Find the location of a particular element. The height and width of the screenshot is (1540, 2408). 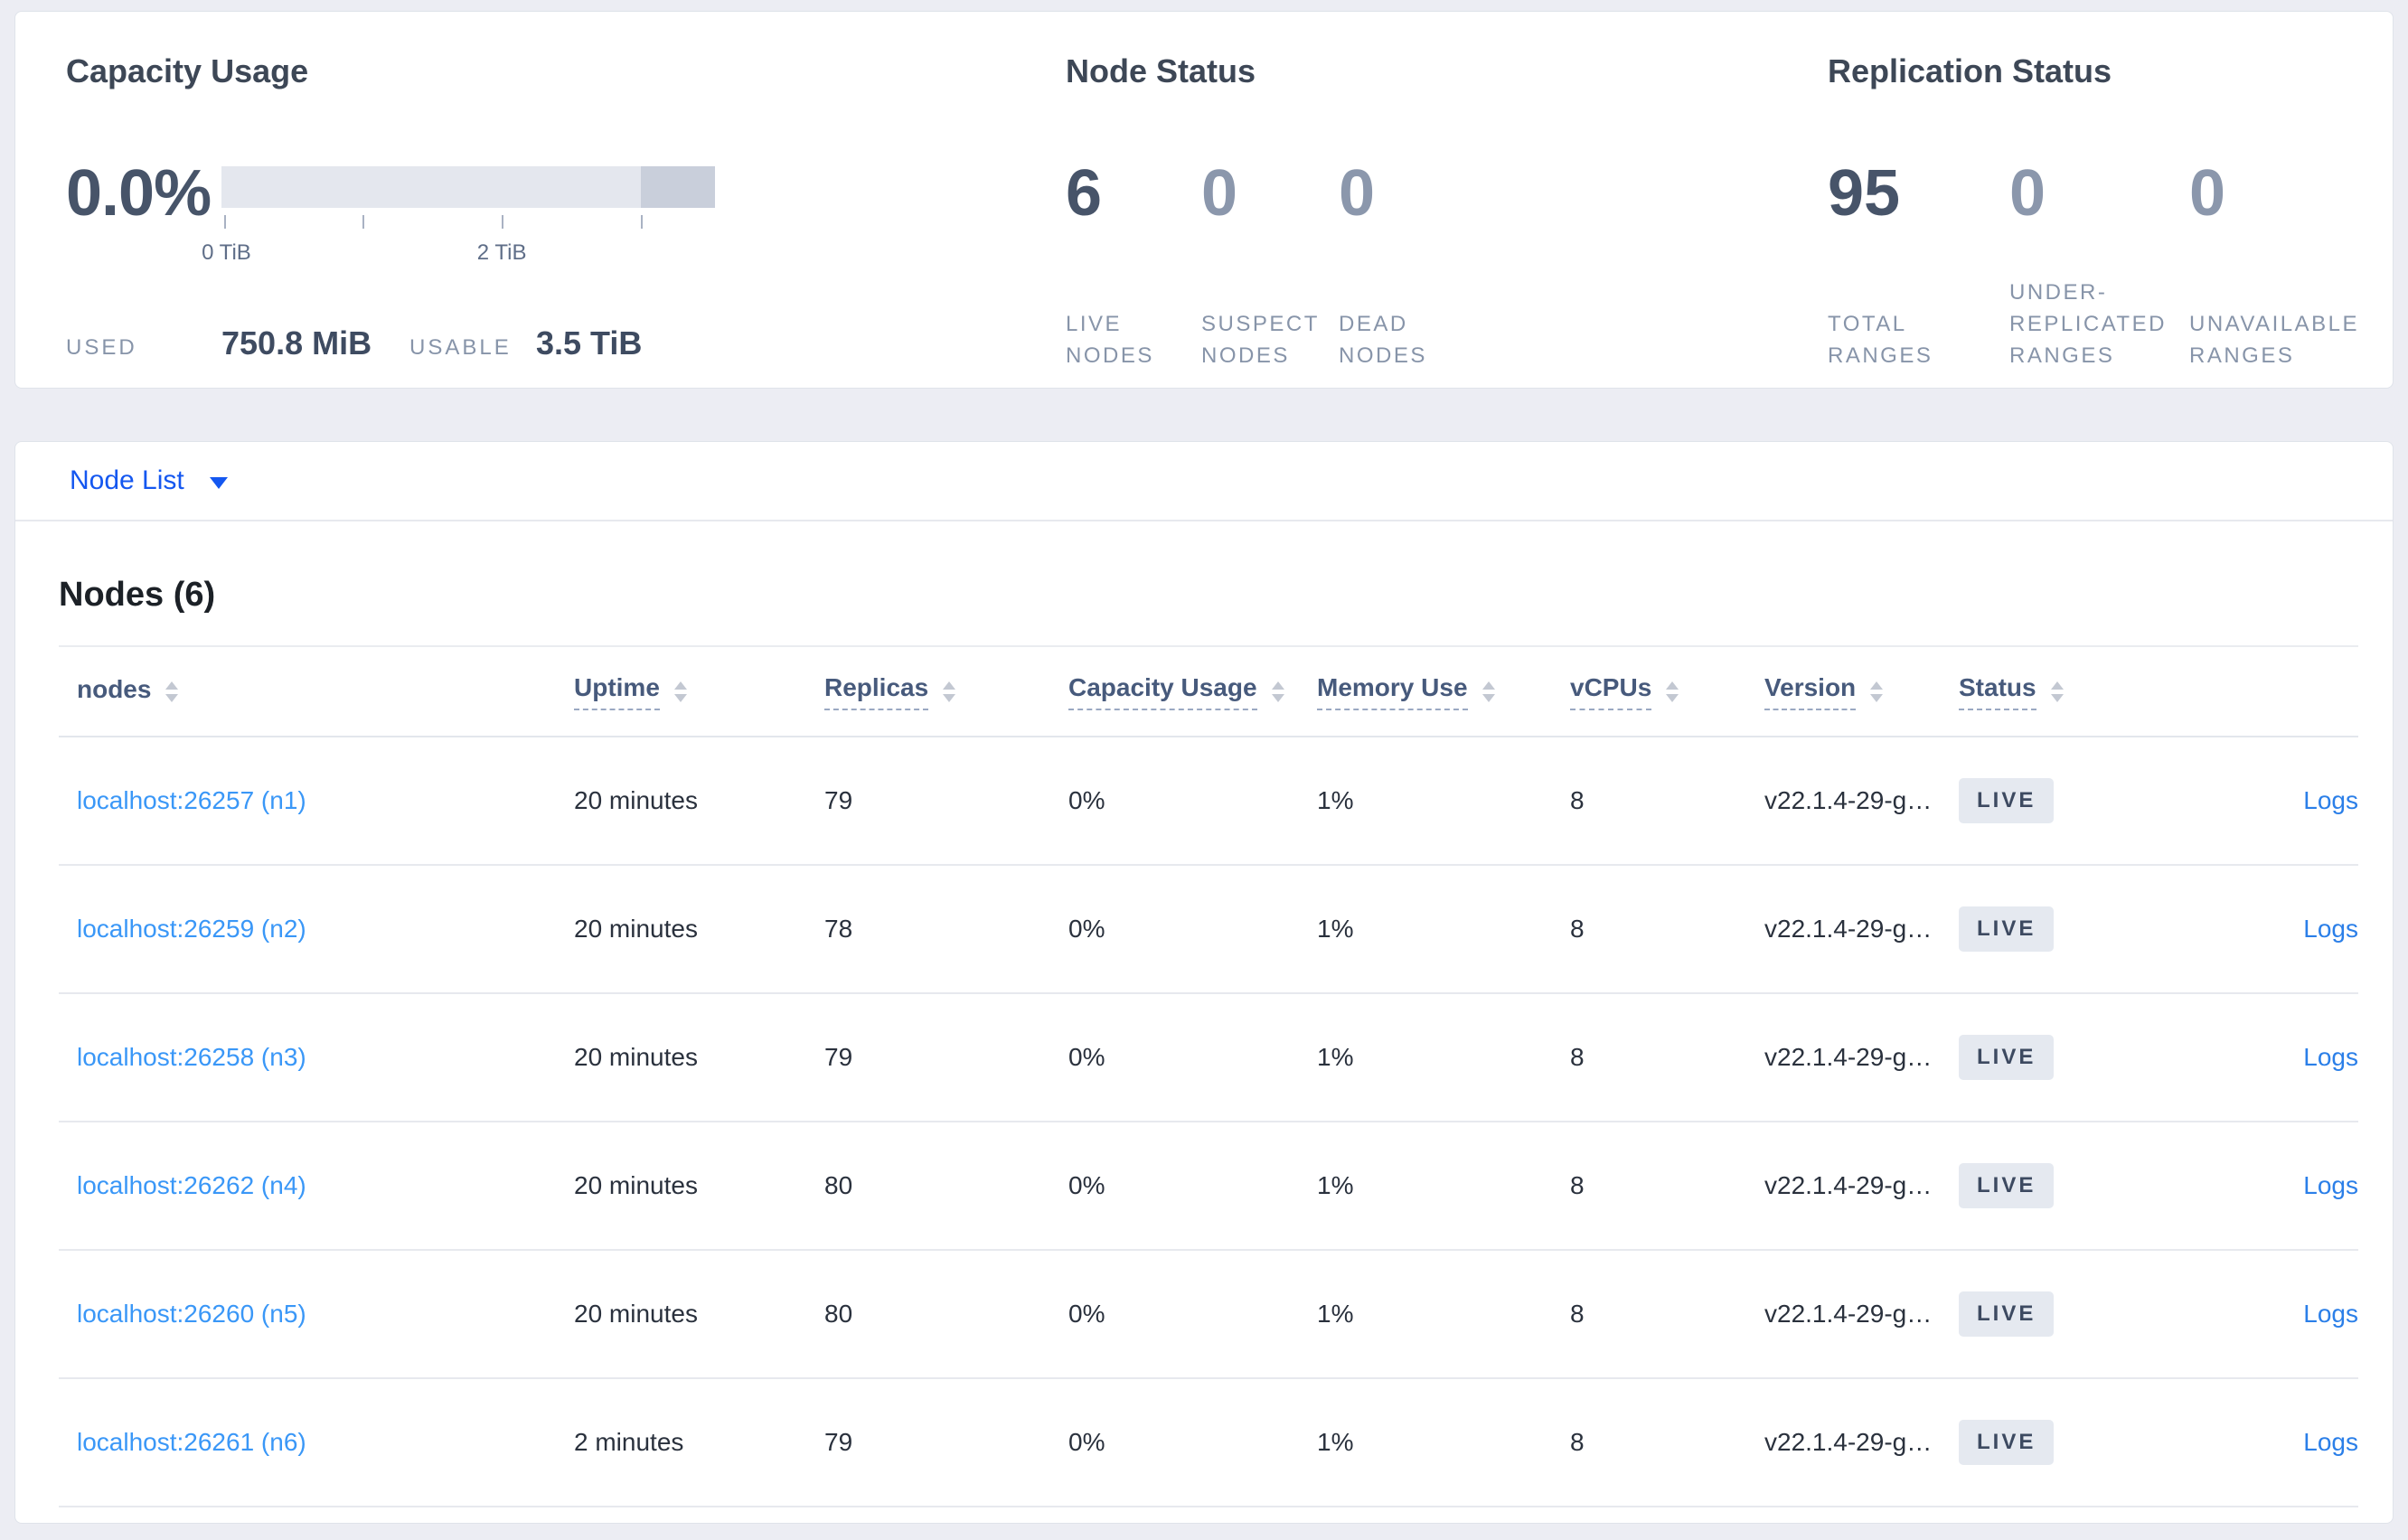

replicas-cell: 78 is located at coordinates (838, 929).